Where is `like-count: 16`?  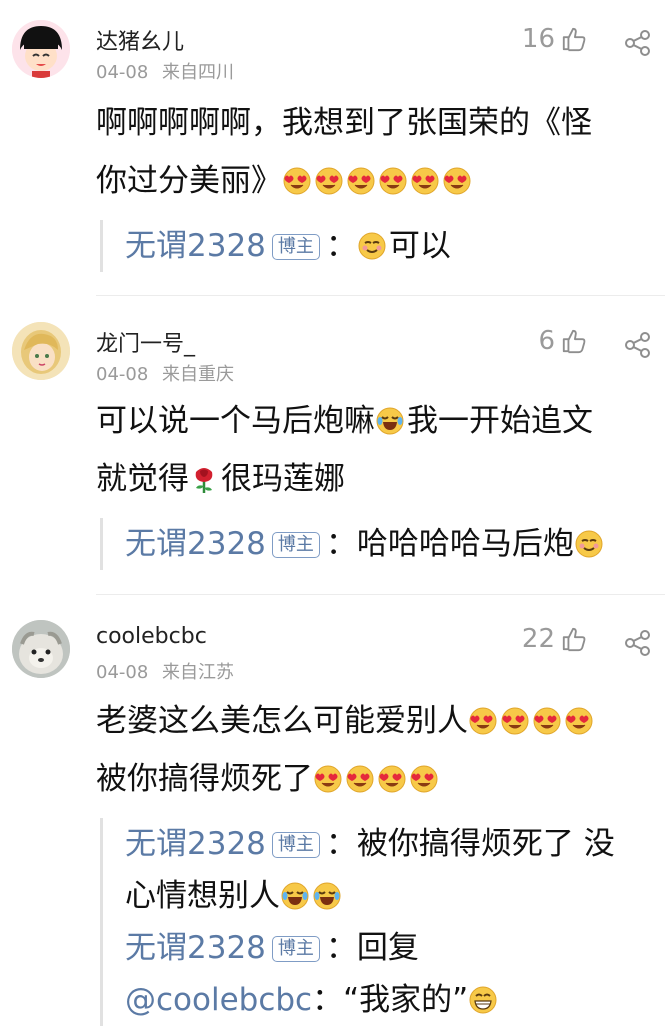
like-count: 16 is located at coordinates (538, 39).